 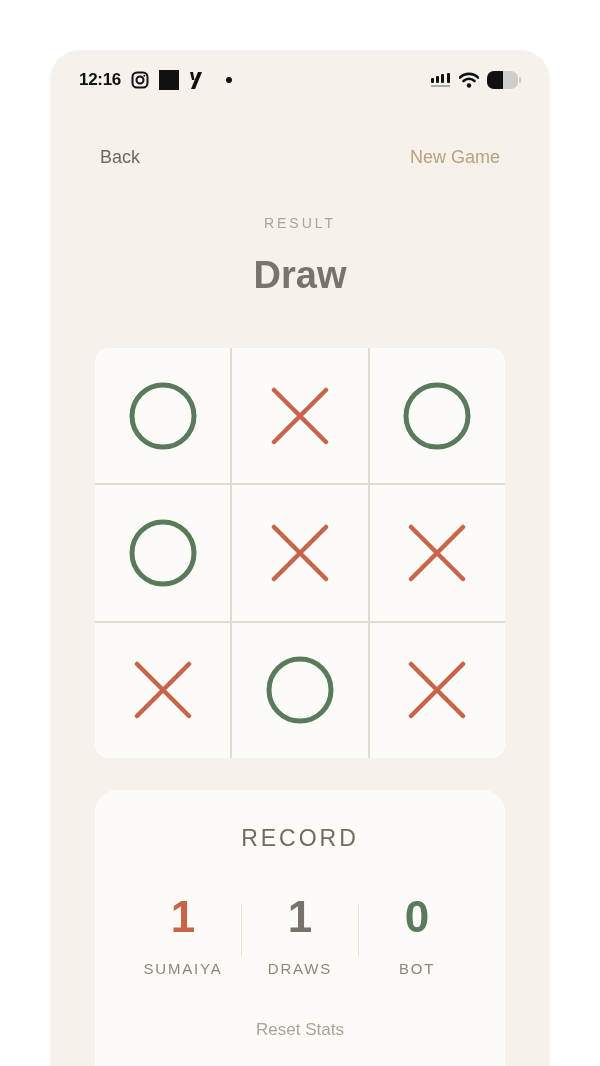 What do you see at coordinates (441, 80) in the screenshot?
I see `signal-icon` at bounding box center [441, 80].